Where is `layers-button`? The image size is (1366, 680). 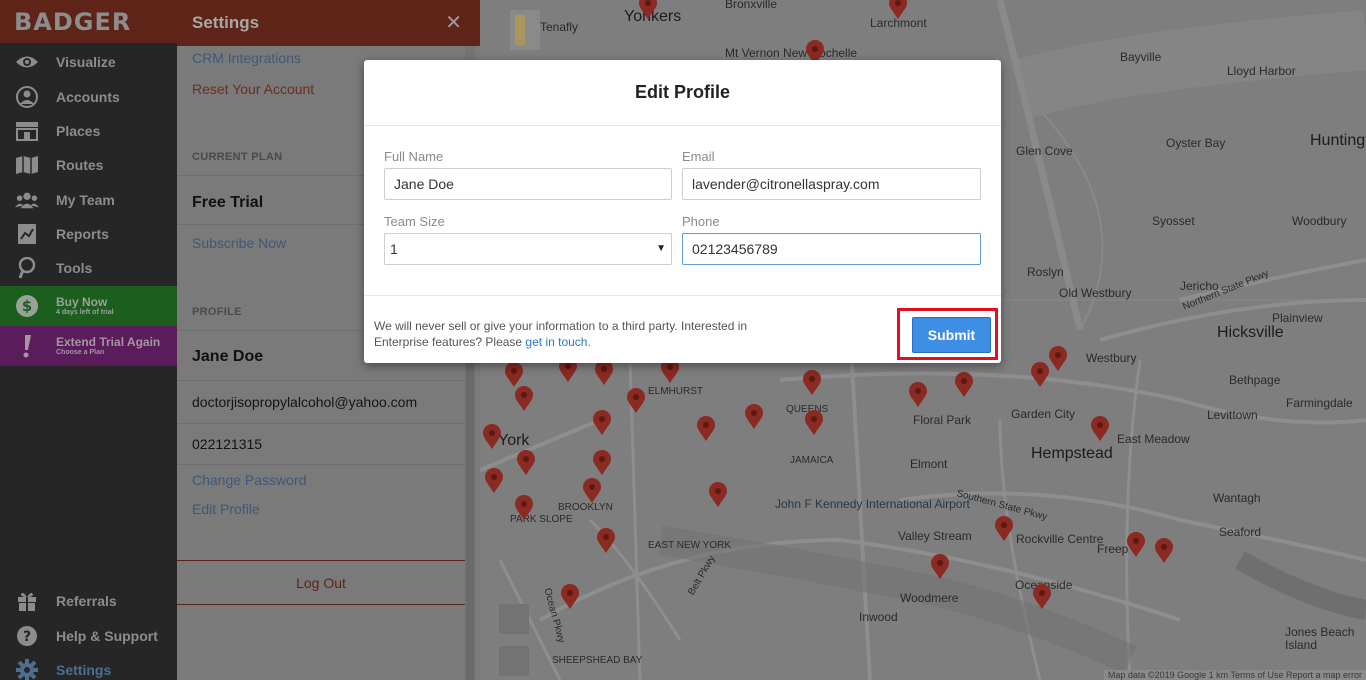
layers-button is located at coordinates (514, 619).